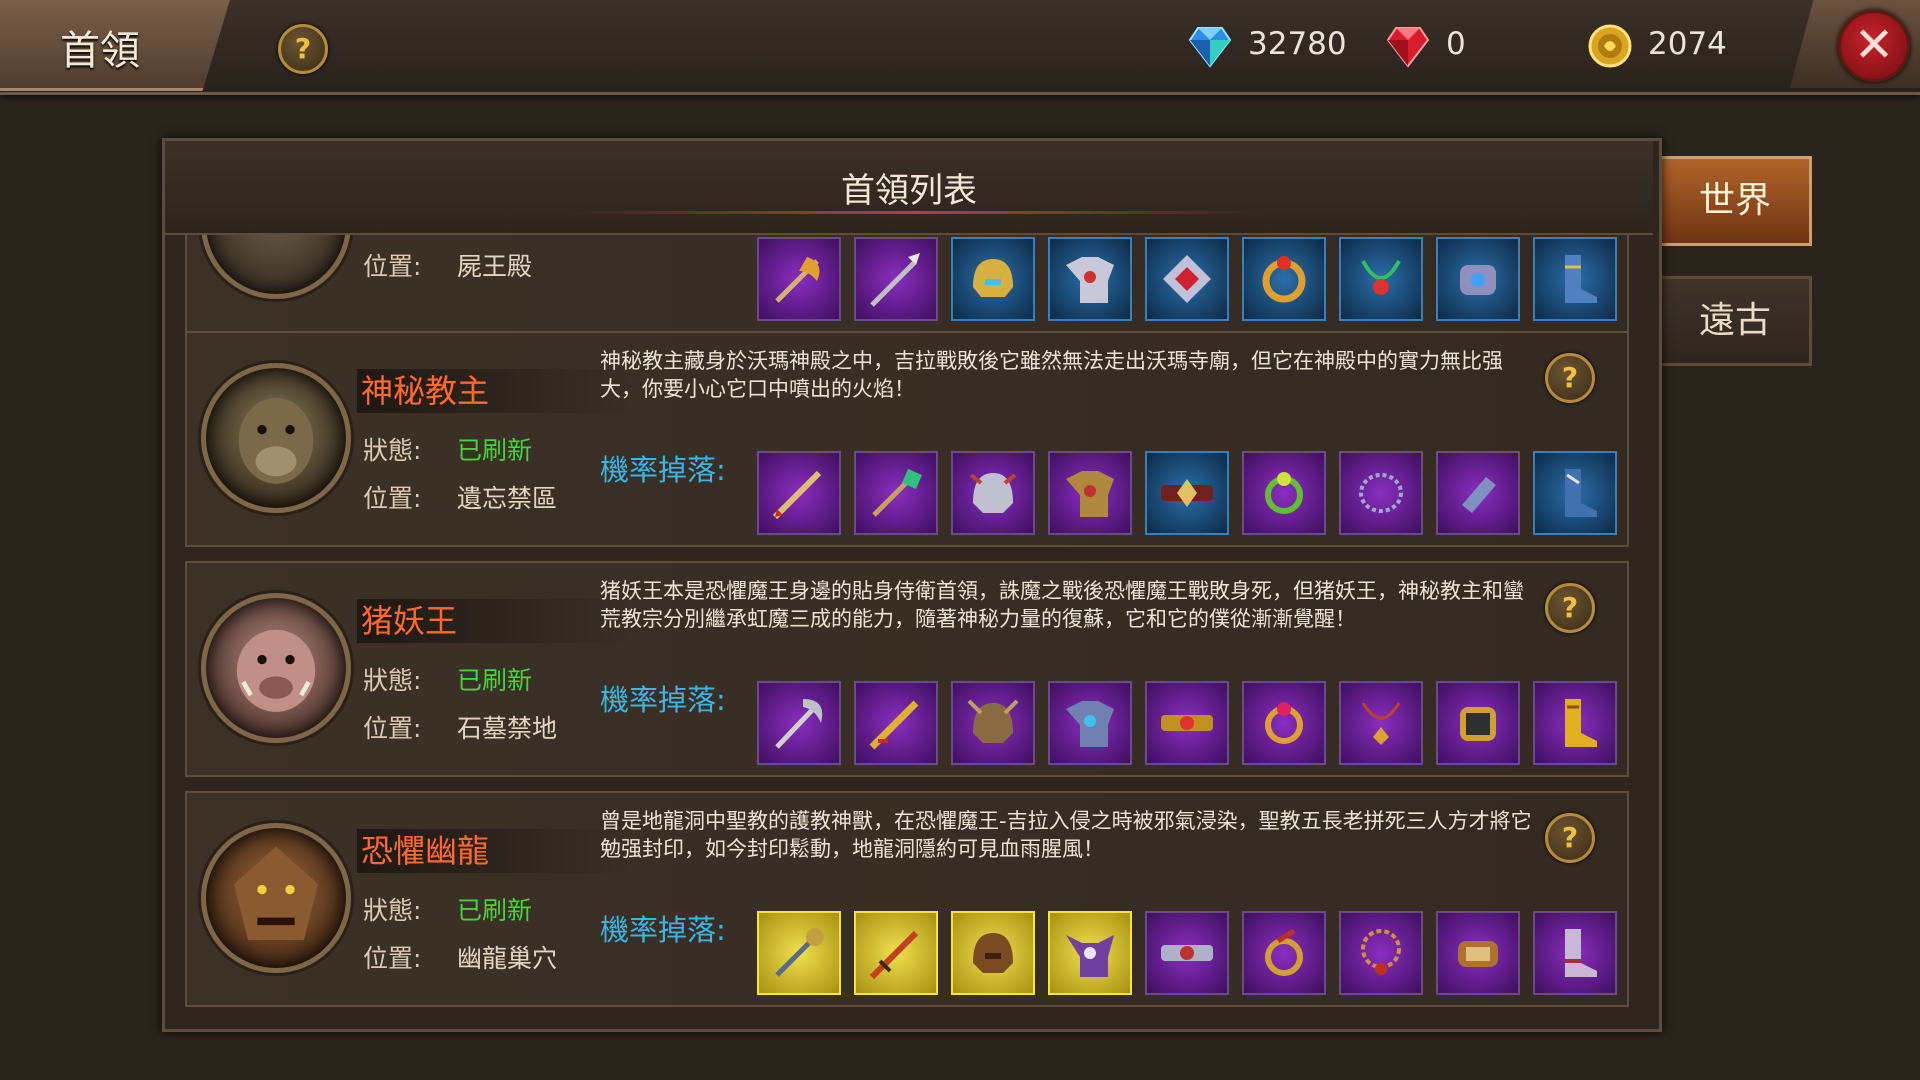  What do you see at coordinates (494, 851) in the screenshot?
I see `boss-name: 恐懼幽龍` at bounding box center [494, 851].